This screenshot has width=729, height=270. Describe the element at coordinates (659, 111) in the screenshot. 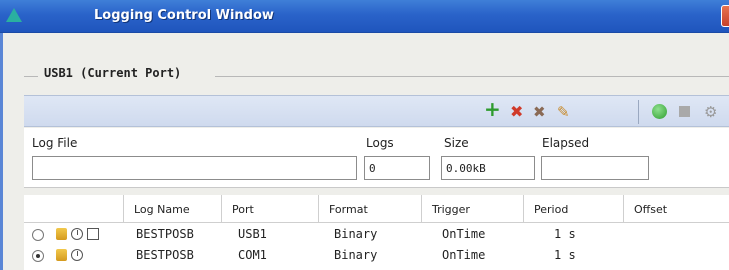

I see `start-logging-button` at that location.